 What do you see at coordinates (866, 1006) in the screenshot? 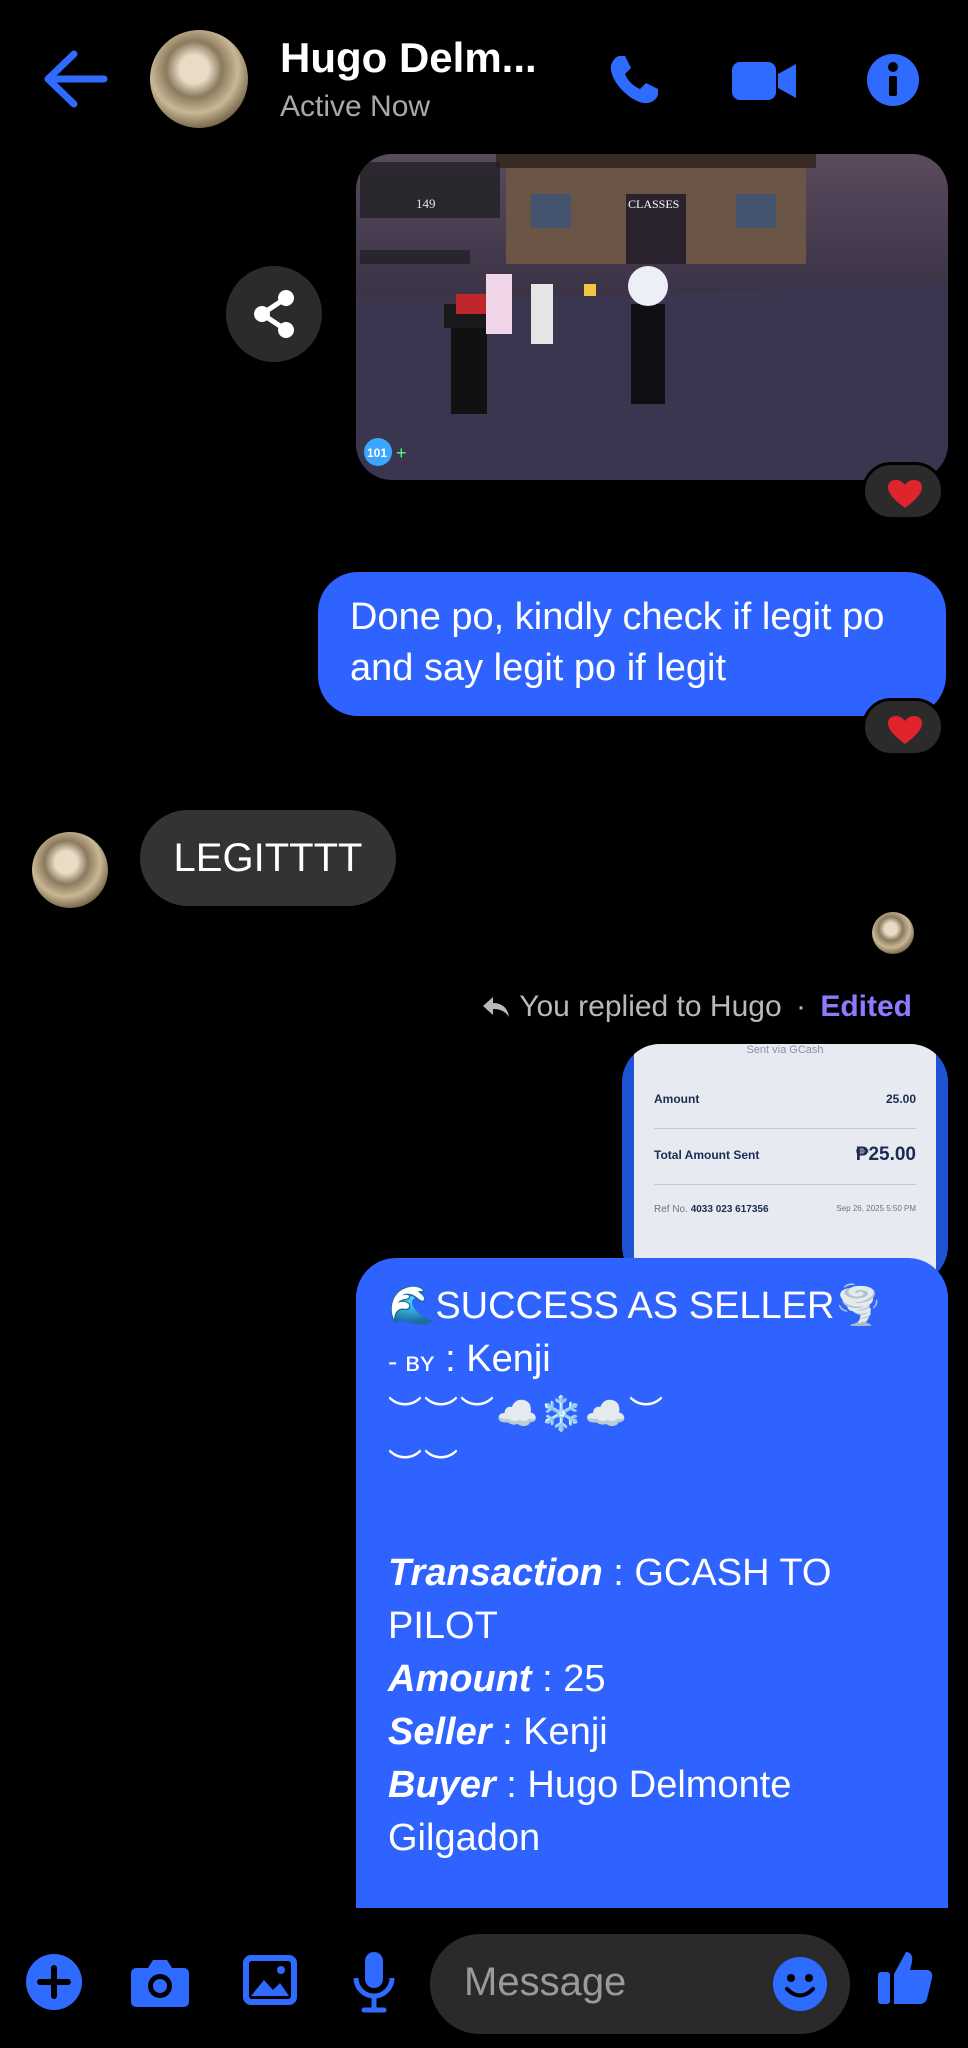
I see `edited-label: Edited` at bounding box center [866, 1006].